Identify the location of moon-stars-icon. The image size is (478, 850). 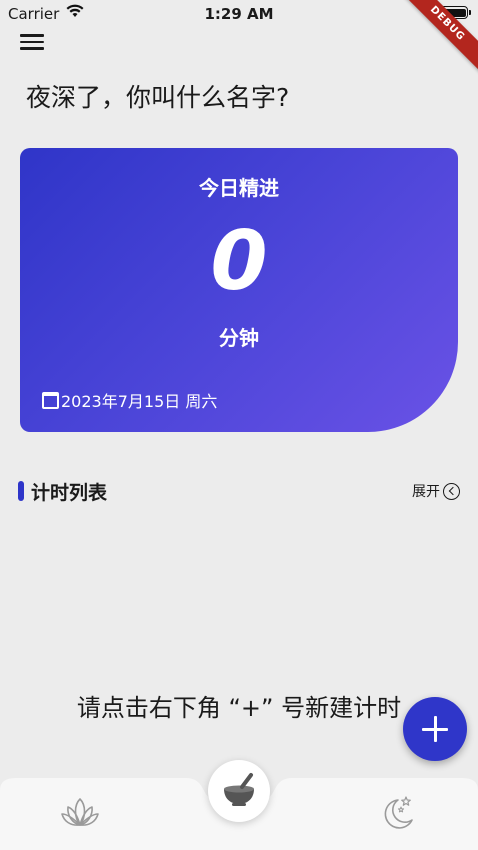
(398, 812).